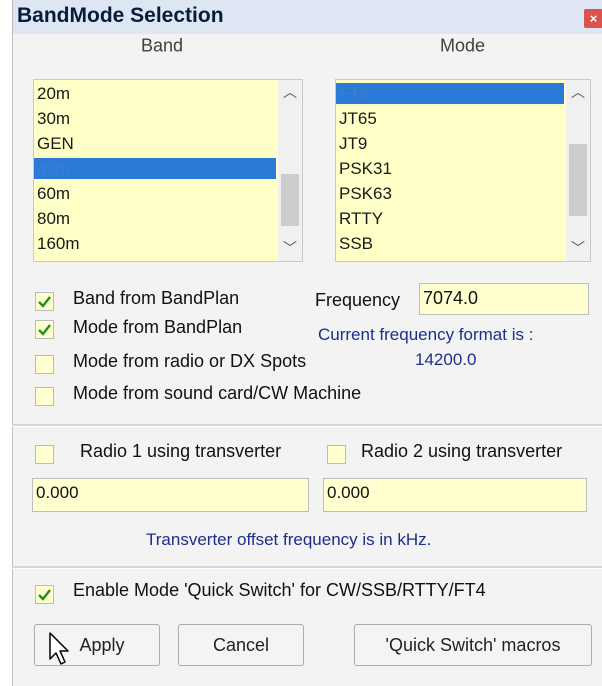 Image resolution: width=602 pixels, height=686 pixels. Describe the element at coordinates (181, 451) in the screenshot. I see `radio1-transverter-label: Radio 1 using transverter` at that location.